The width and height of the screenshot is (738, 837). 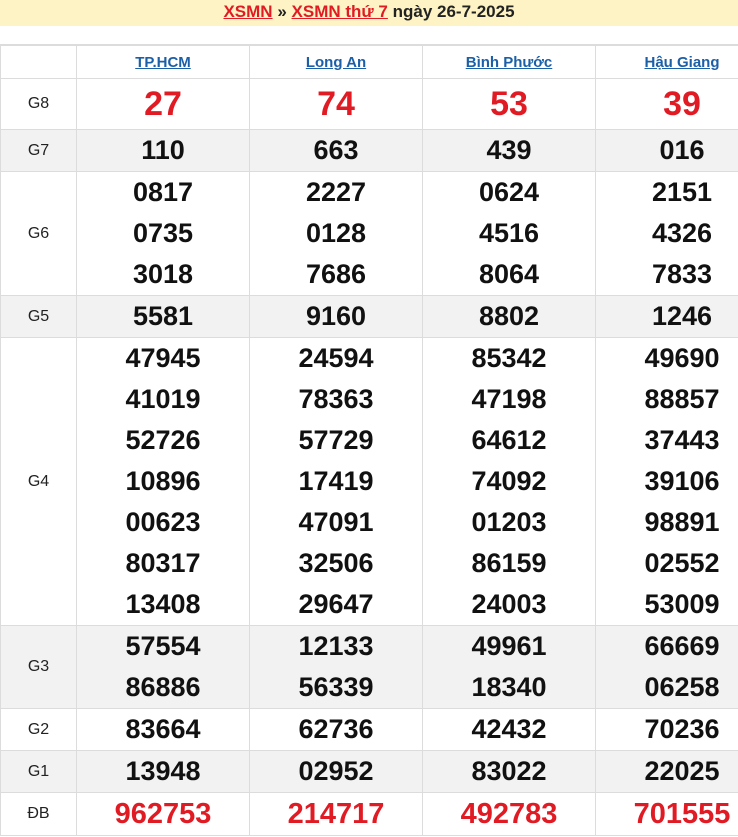 I want to click on prize-column-header, so click(x=38, y=62).